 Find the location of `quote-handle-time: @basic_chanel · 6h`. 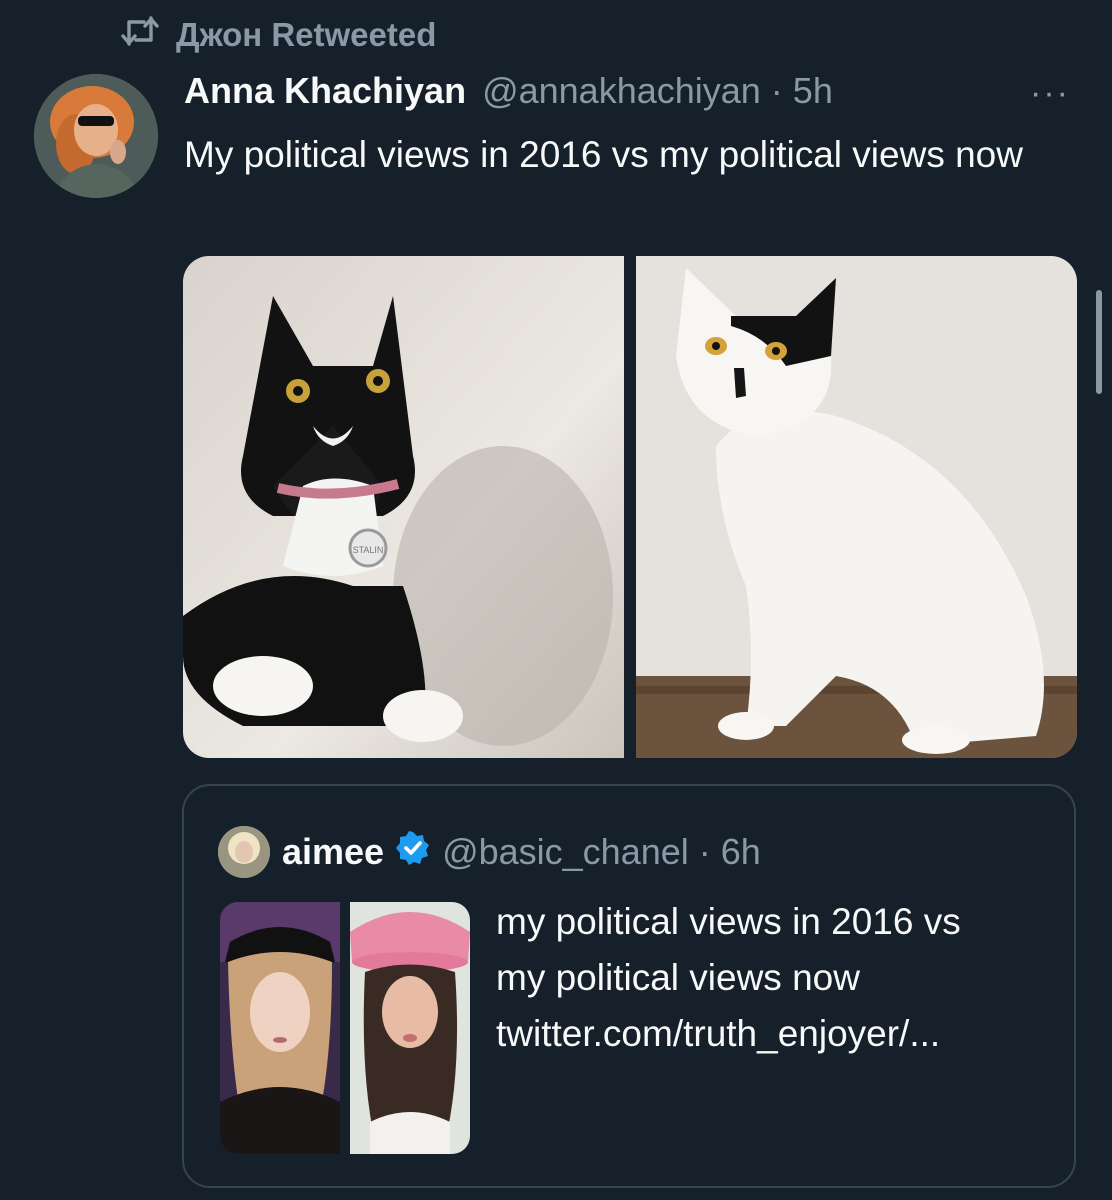

quote-handle-time: @basic_chanel · 6h is located at coordinates (601, 852).